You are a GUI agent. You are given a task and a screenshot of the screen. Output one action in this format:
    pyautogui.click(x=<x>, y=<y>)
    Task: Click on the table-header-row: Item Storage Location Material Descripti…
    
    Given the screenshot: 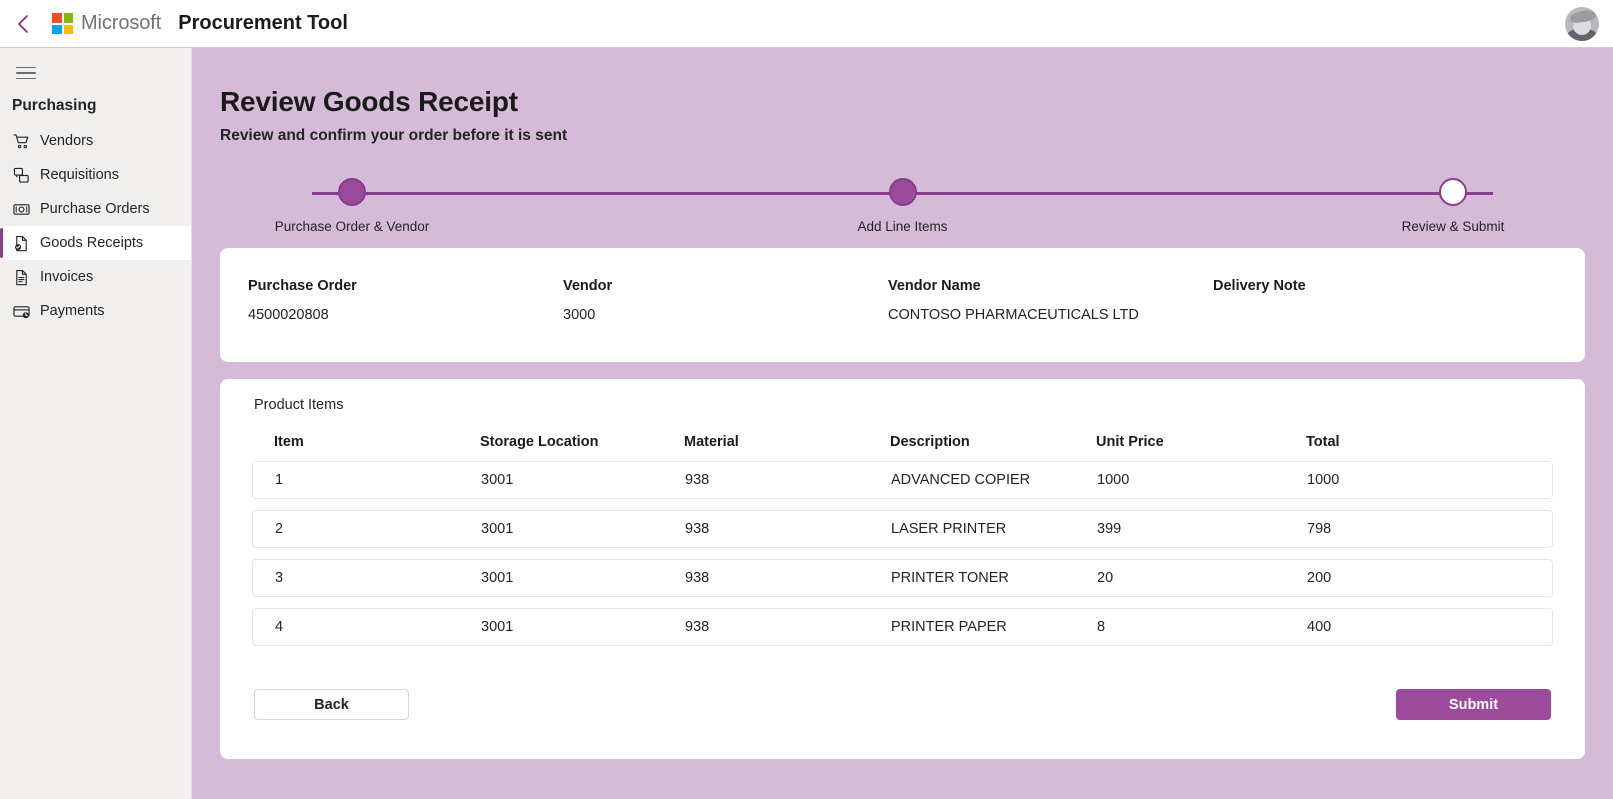 What is the action you would take?
    pyautogui.click(x=902, y=442)
    